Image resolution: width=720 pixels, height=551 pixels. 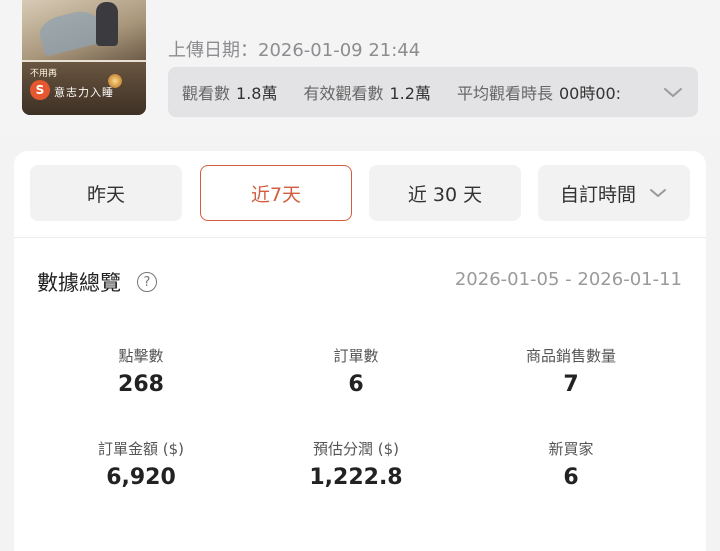 What do you see at coordinates (213, 50) in the screenshot?
I see `upload-date-label: 上傳日期：` at bounding box center [213, 50].